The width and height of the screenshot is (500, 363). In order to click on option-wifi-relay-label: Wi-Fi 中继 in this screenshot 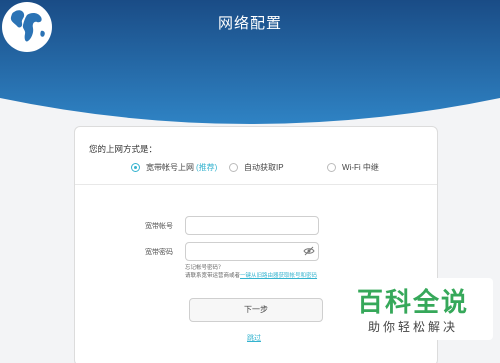, I will do `click(360, 167)`.